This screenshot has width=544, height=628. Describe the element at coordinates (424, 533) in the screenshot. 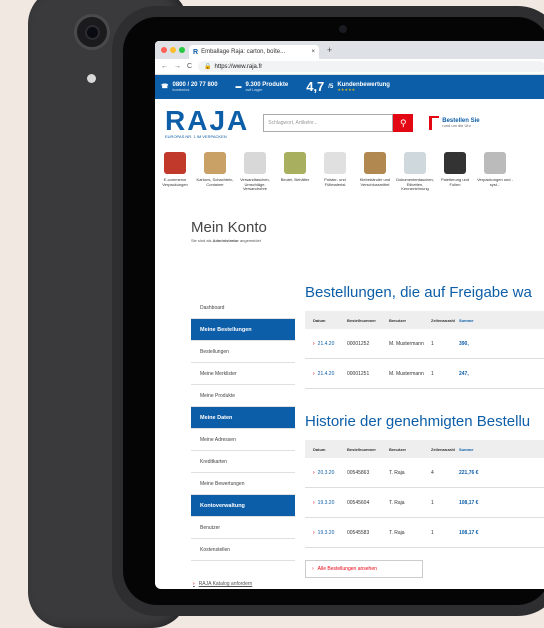

I see `table-row: › 19.3.20 00545583 T. Raja 1 108,17 €` at that location.